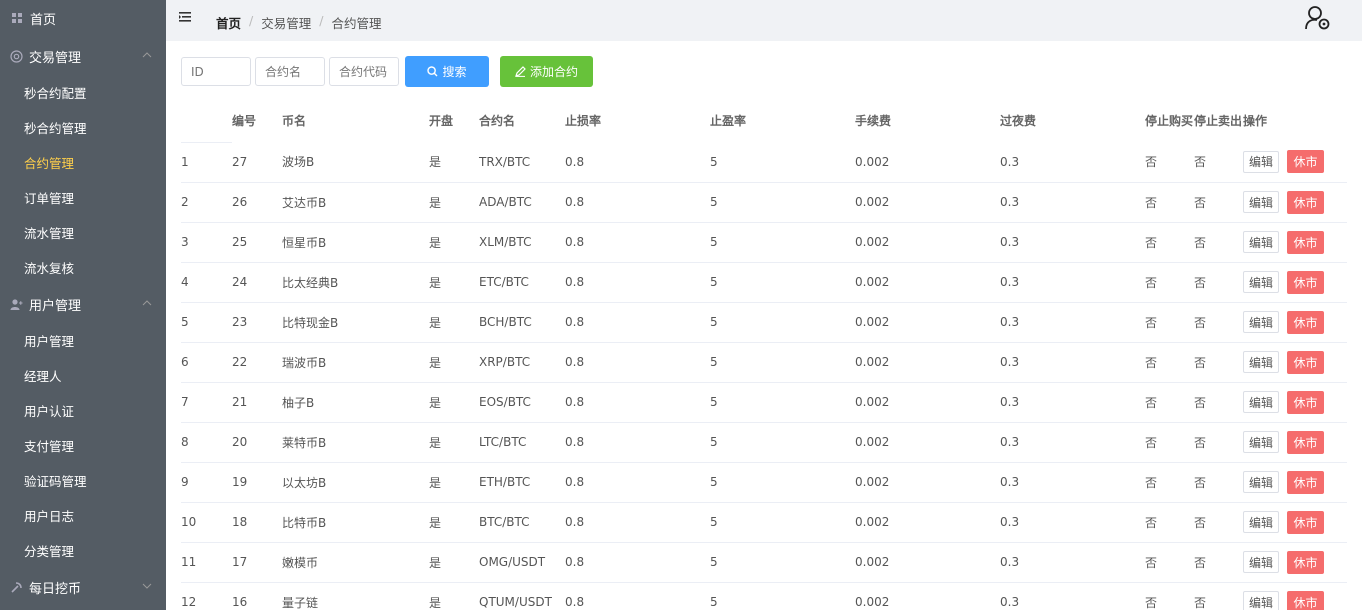 The image size is (1362, 610). I want to click on column-header: 止盈率, so click(728, 120).